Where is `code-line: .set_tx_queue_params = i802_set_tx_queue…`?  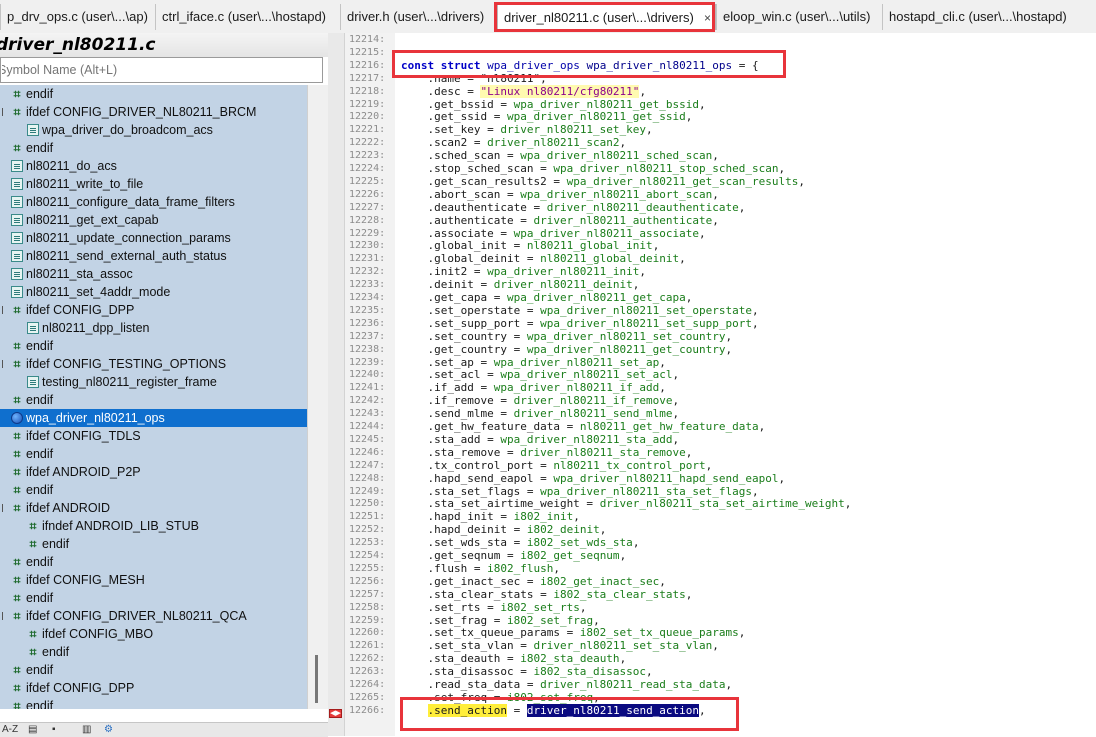 code-line: .set_tx_queue_params = i802_set_tx_queue… is located at coordinates (573, 632).